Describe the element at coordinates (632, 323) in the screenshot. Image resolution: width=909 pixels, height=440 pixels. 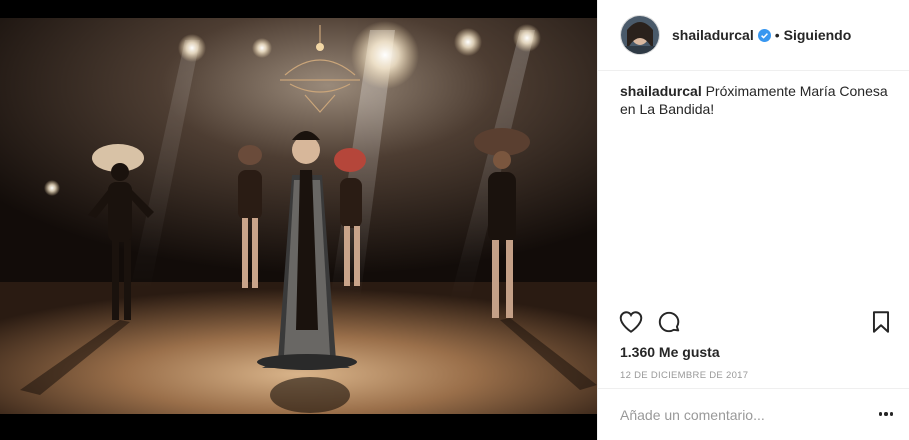
I see `heart-outline-icon` at that location.